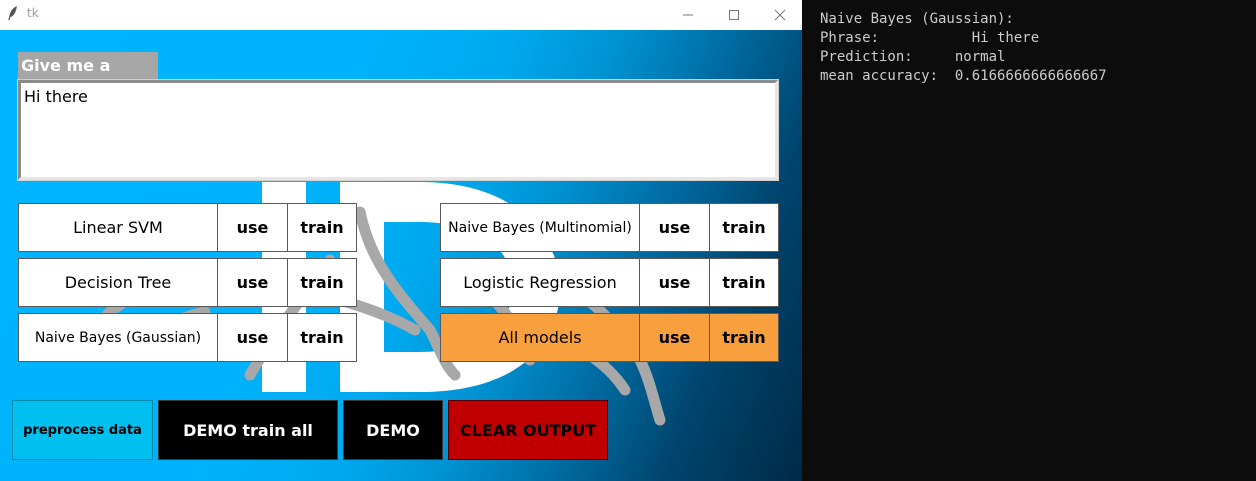  Describe the element at coordinates (322, 227) in the screenshot. I see `train-linear-svm-button: train` at that location.